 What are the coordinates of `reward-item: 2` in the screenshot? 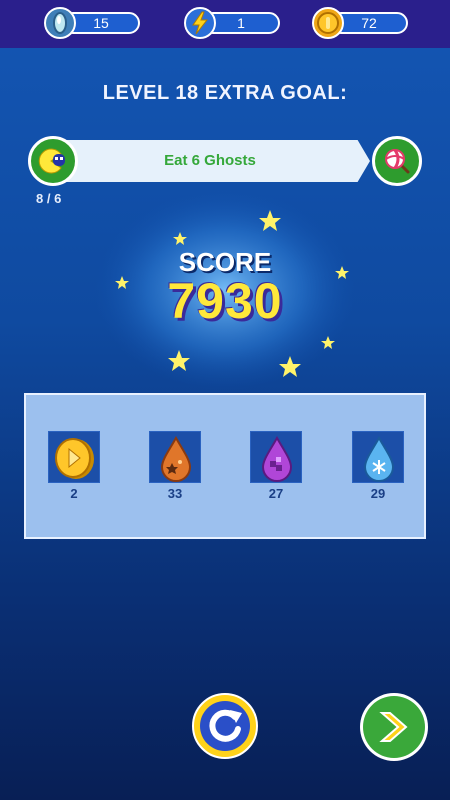 It's located at (74, 467).